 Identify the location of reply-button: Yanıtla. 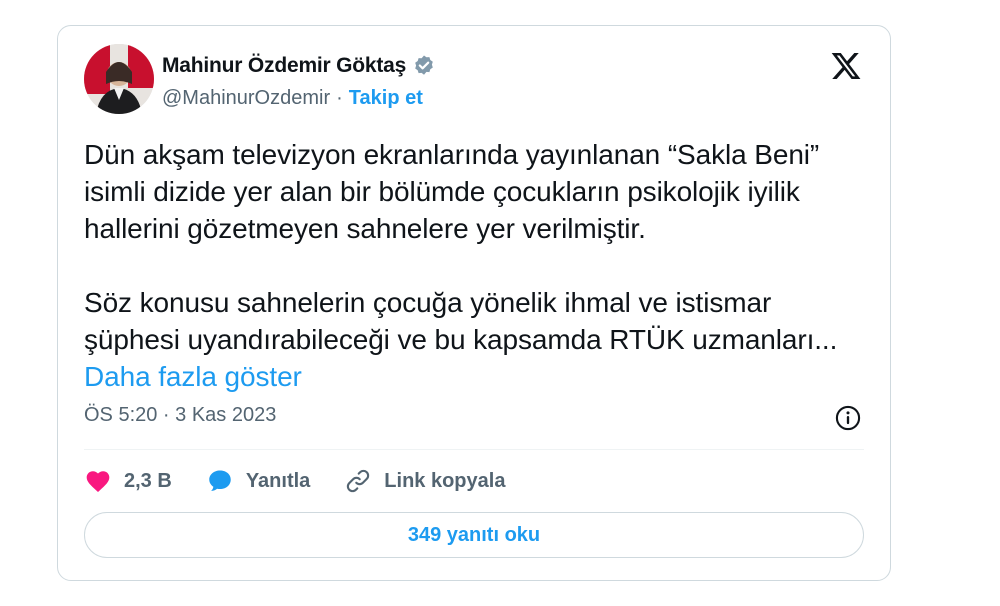
(258, 481).